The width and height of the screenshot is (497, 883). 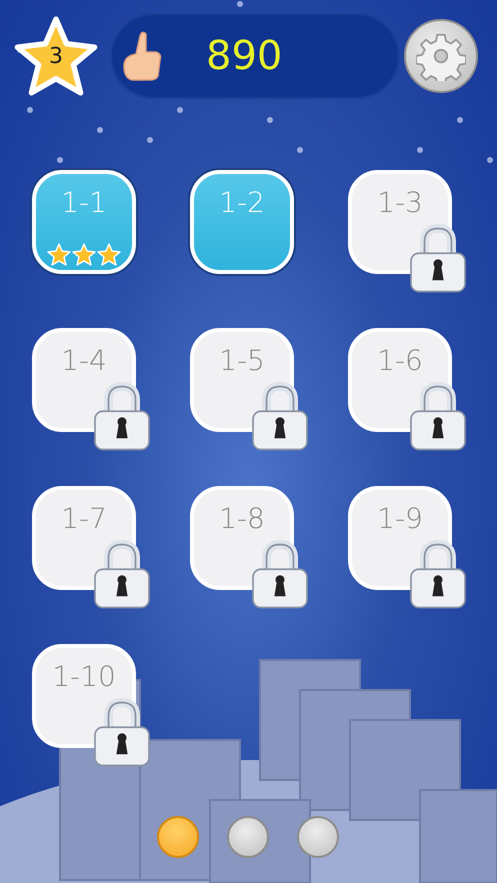 What do you see at coordinates (84, 222) in the screenshot?
I see `level-button: 1-1` at bounding box center [84, 222].